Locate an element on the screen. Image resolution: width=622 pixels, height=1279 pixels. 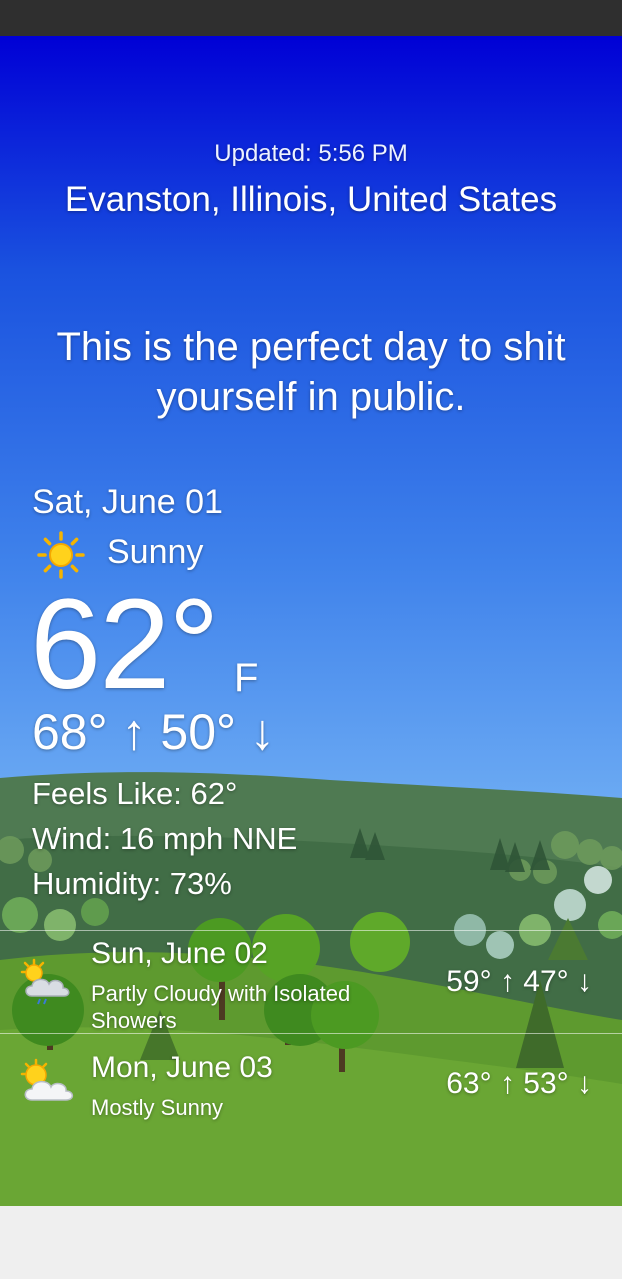
bottom-bar is located at coordinates (311, 1242).